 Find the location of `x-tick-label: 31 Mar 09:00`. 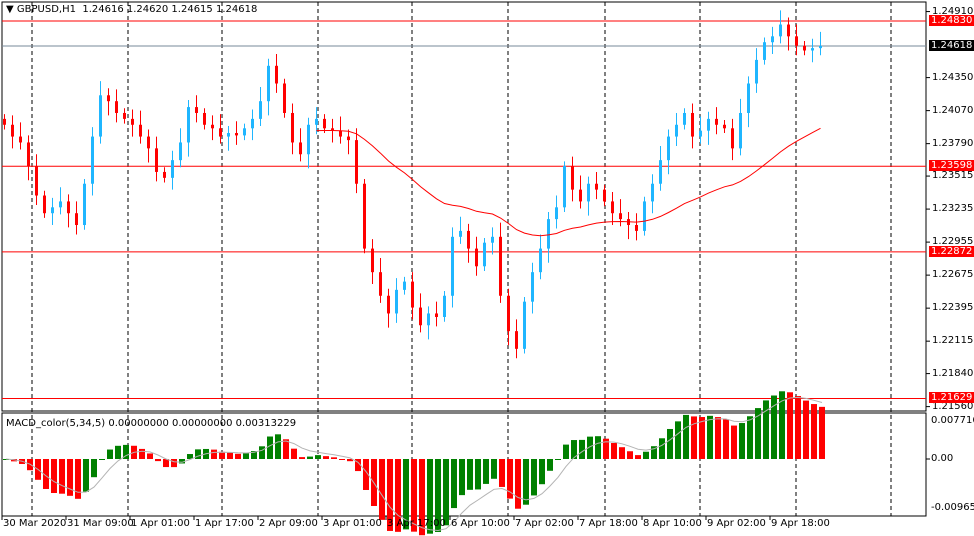

x-tick-label: 31 Mar 09:00 is located at coordinates (100, 523).